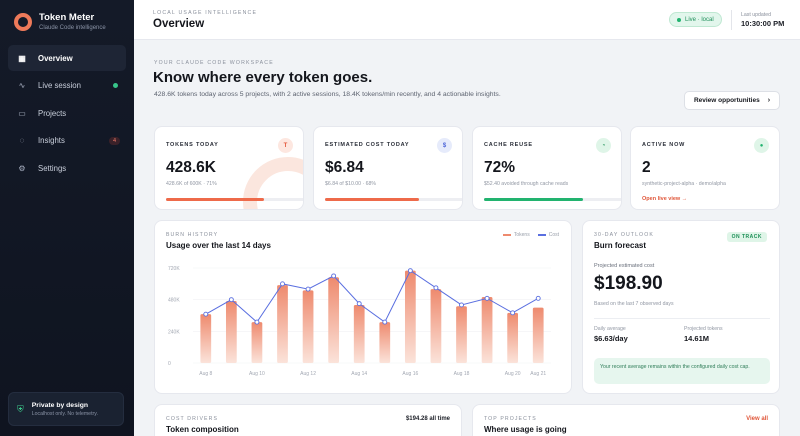 The image size is (800, 436). Describe the element at coordinates (192, 235) in the screenshot. I see `burn-kicker: BURN HISTORY` at that location.